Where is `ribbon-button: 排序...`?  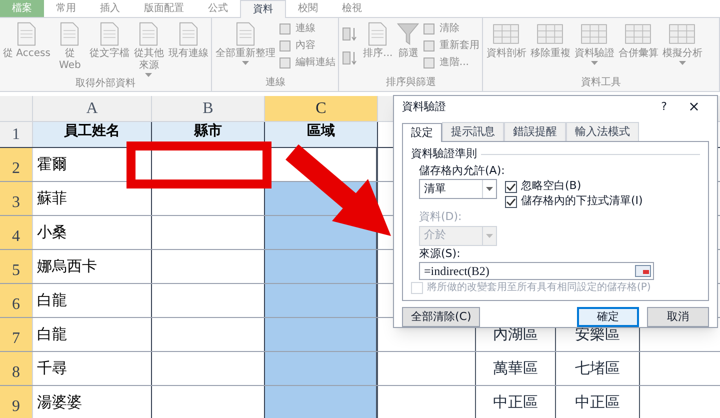 ribbon-button: 排序... is located at coordinates (378, 39).